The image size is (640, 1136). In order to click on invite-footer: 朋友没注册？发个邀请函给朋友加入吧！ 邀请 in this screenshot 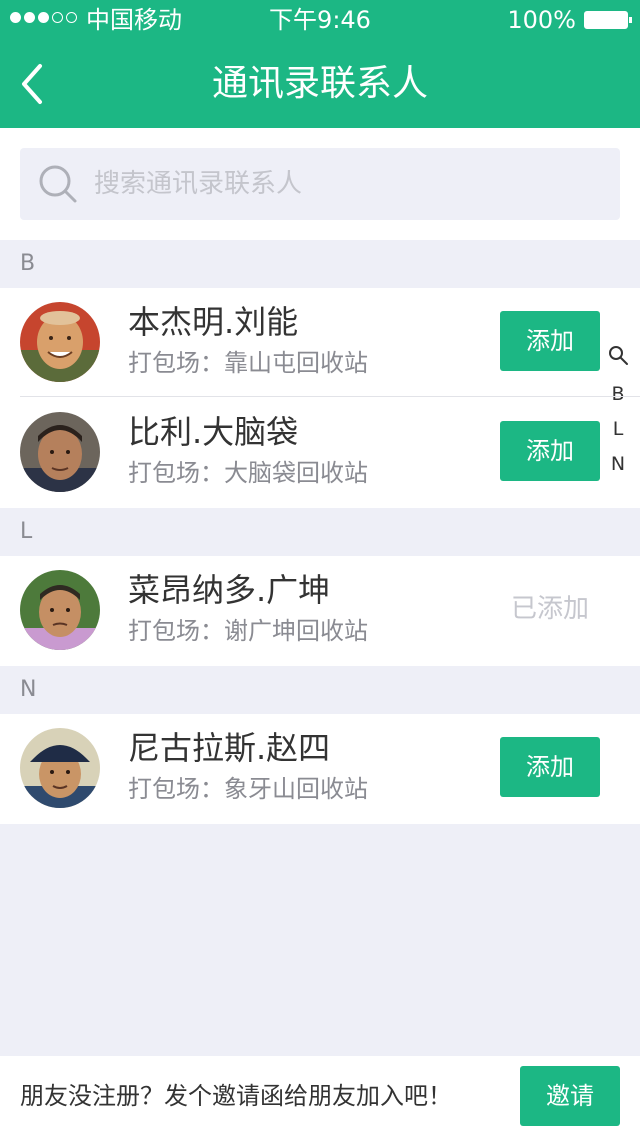, I will do `click(320, 1096)`.